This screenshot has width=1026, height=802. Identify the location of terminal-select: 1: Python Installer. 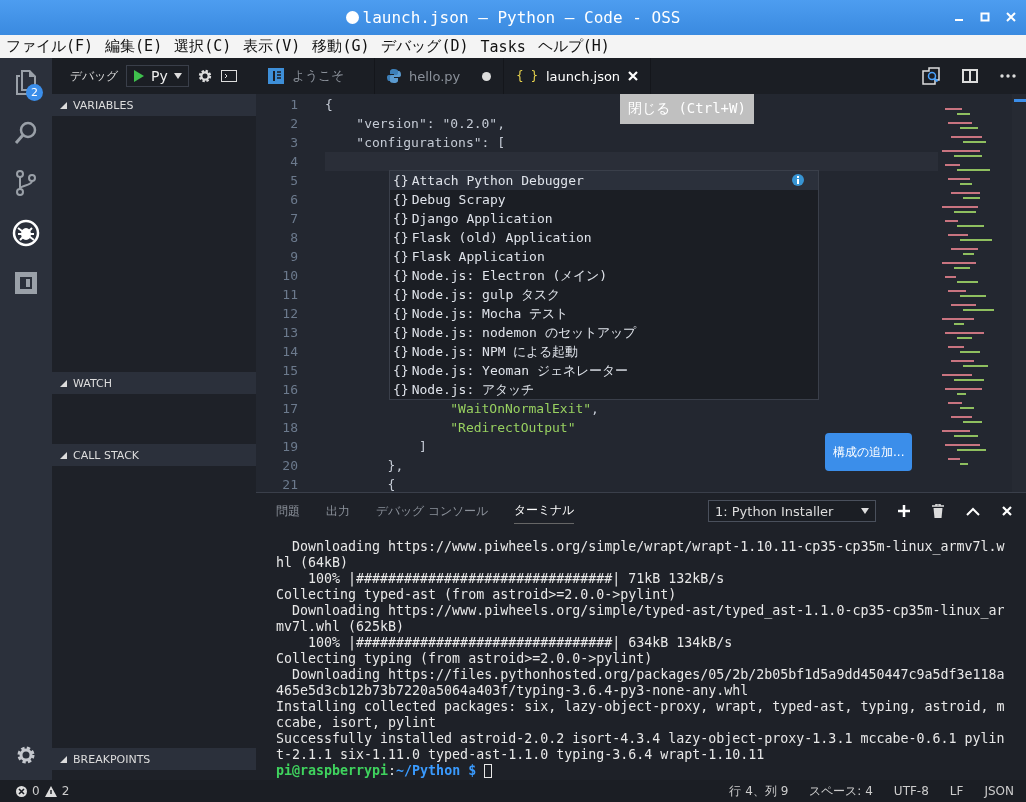
(792, 511).